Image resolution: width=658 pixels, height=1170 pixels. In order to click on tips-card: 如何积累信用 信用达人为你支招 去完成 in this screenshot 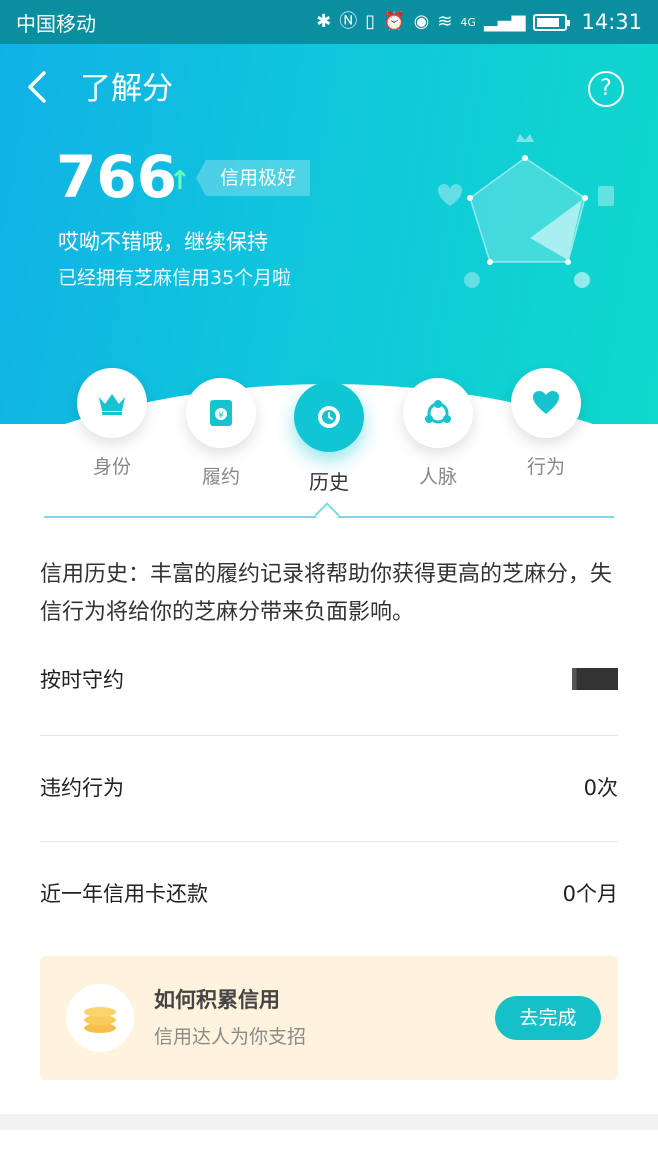, I will do `click(329, 1018)`.